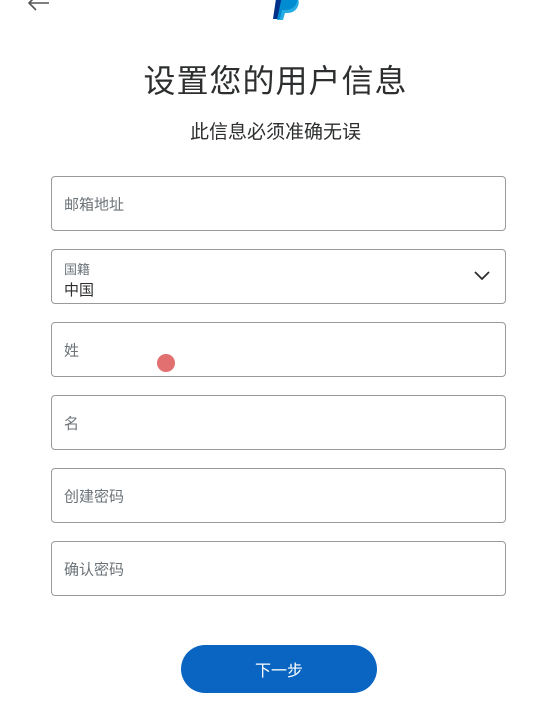 This screenshot has height=702, width=551. What do you see at coordinates (79, 290) in the screenshot?
I see `nationality-value: 中国` at bounding box center [79, 290].